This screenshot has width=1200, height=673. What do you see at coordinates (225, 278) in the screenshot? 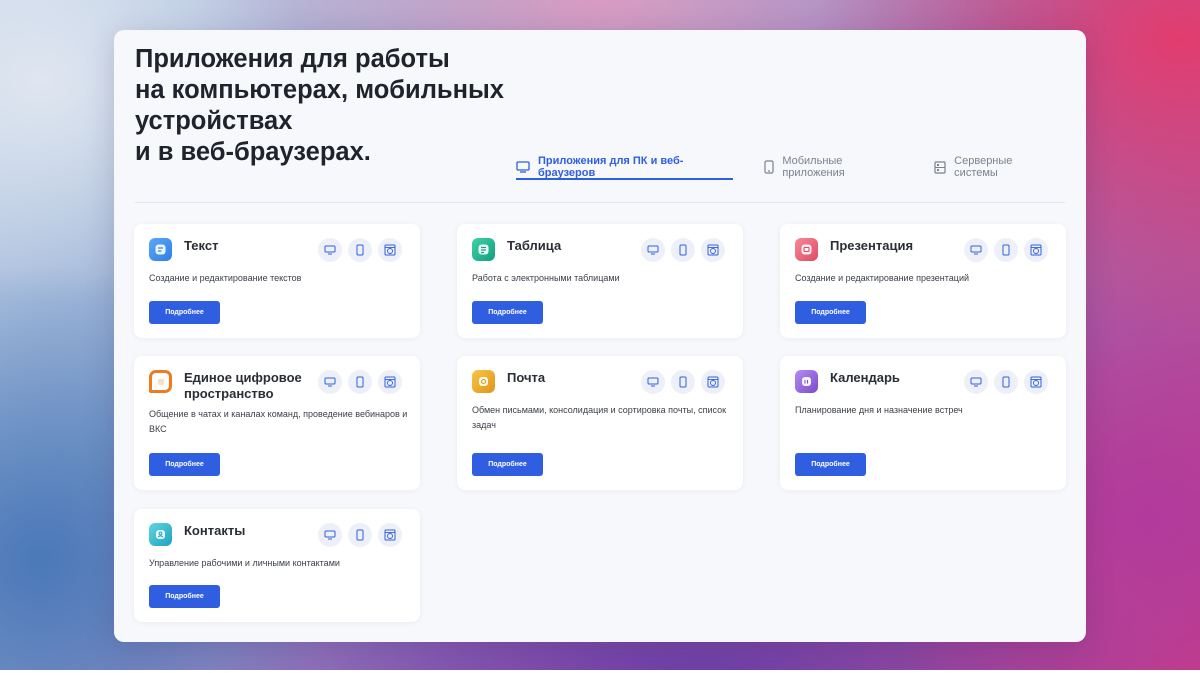
I see `app-description: Создание и редактирование текстов` at bounding box center [225, 278].